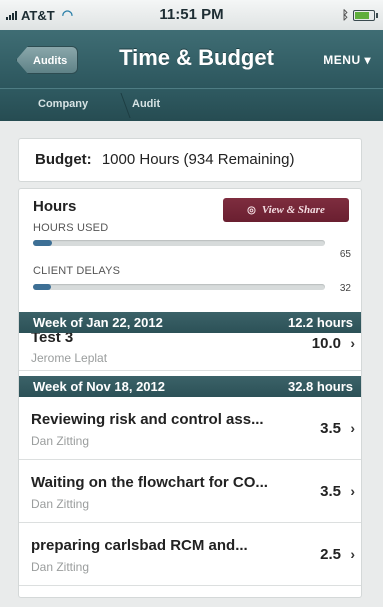  Describe the element at coordinates (71, 228) in the screenshot. I see `hours-used-label: HOURS USED` at that location.